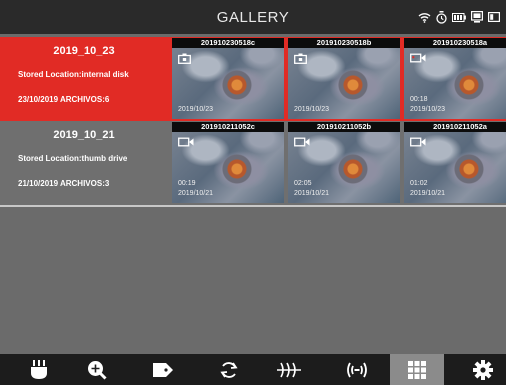 This screenshot has width=506, height=385. I want to click on thumbnail-filename: 201910211052b, so click(344, 127).